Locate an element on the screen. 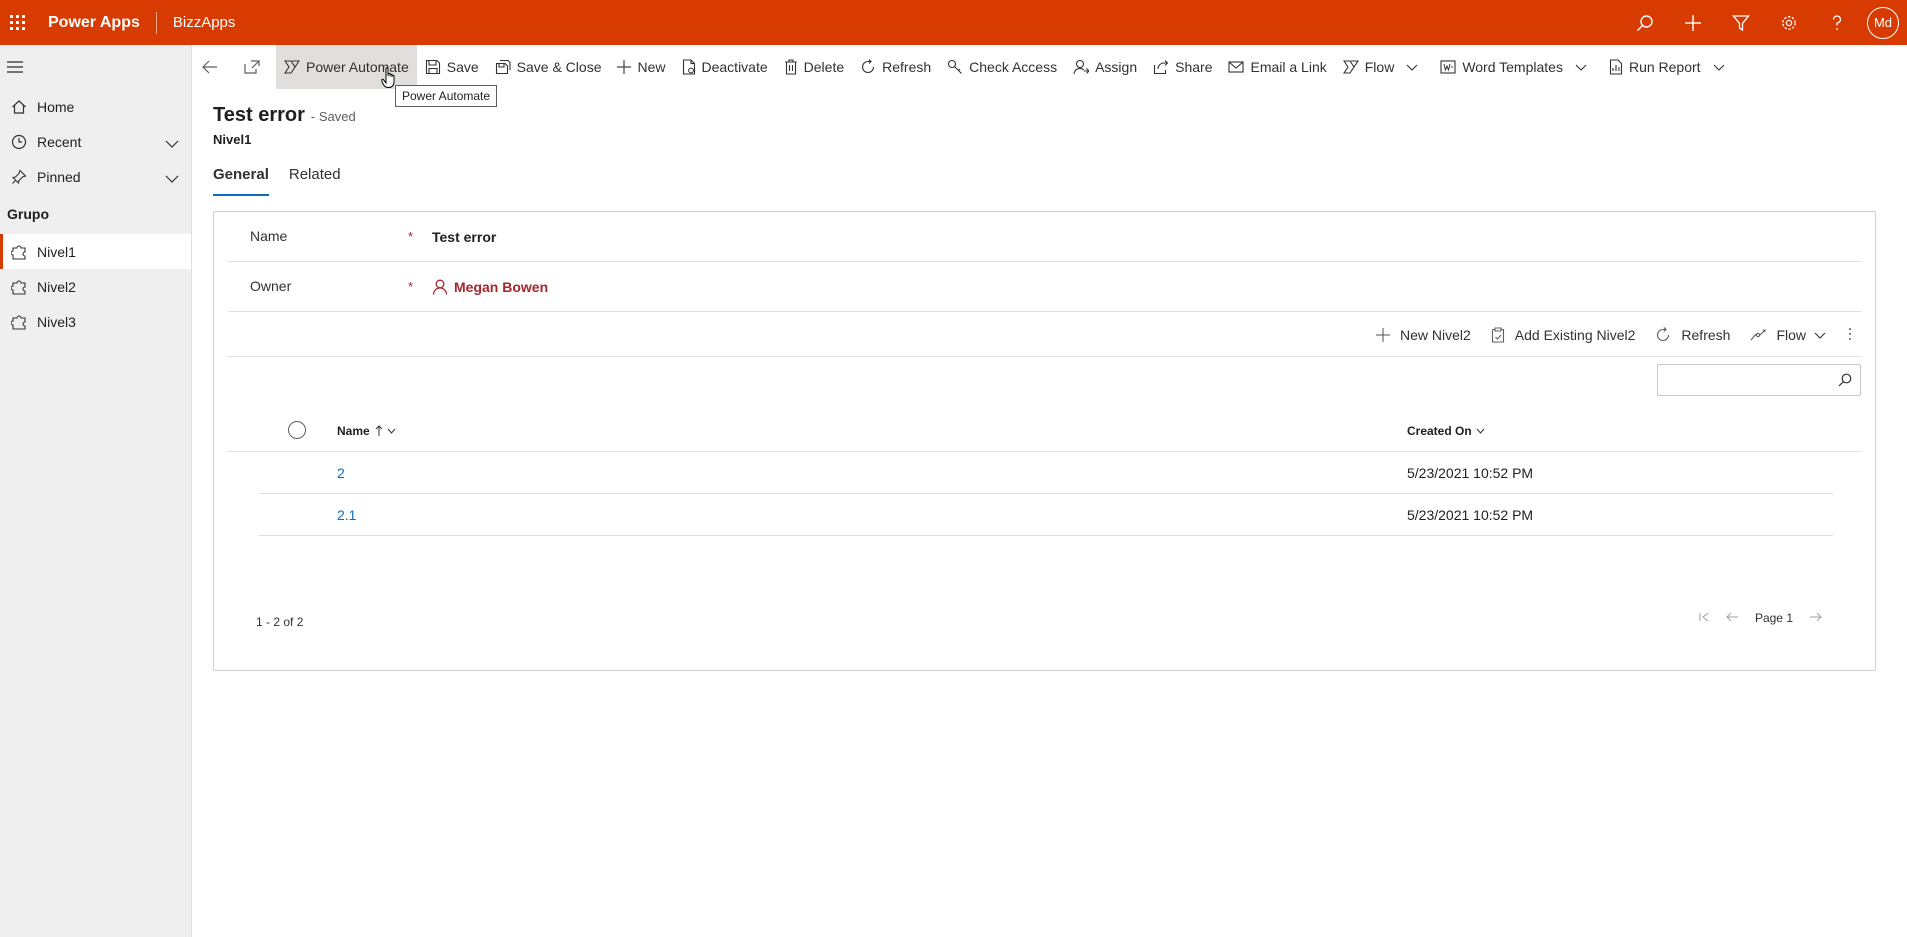 This screenshot has width=1907, height=937. new-button: New is located at coordinates (641, 67).